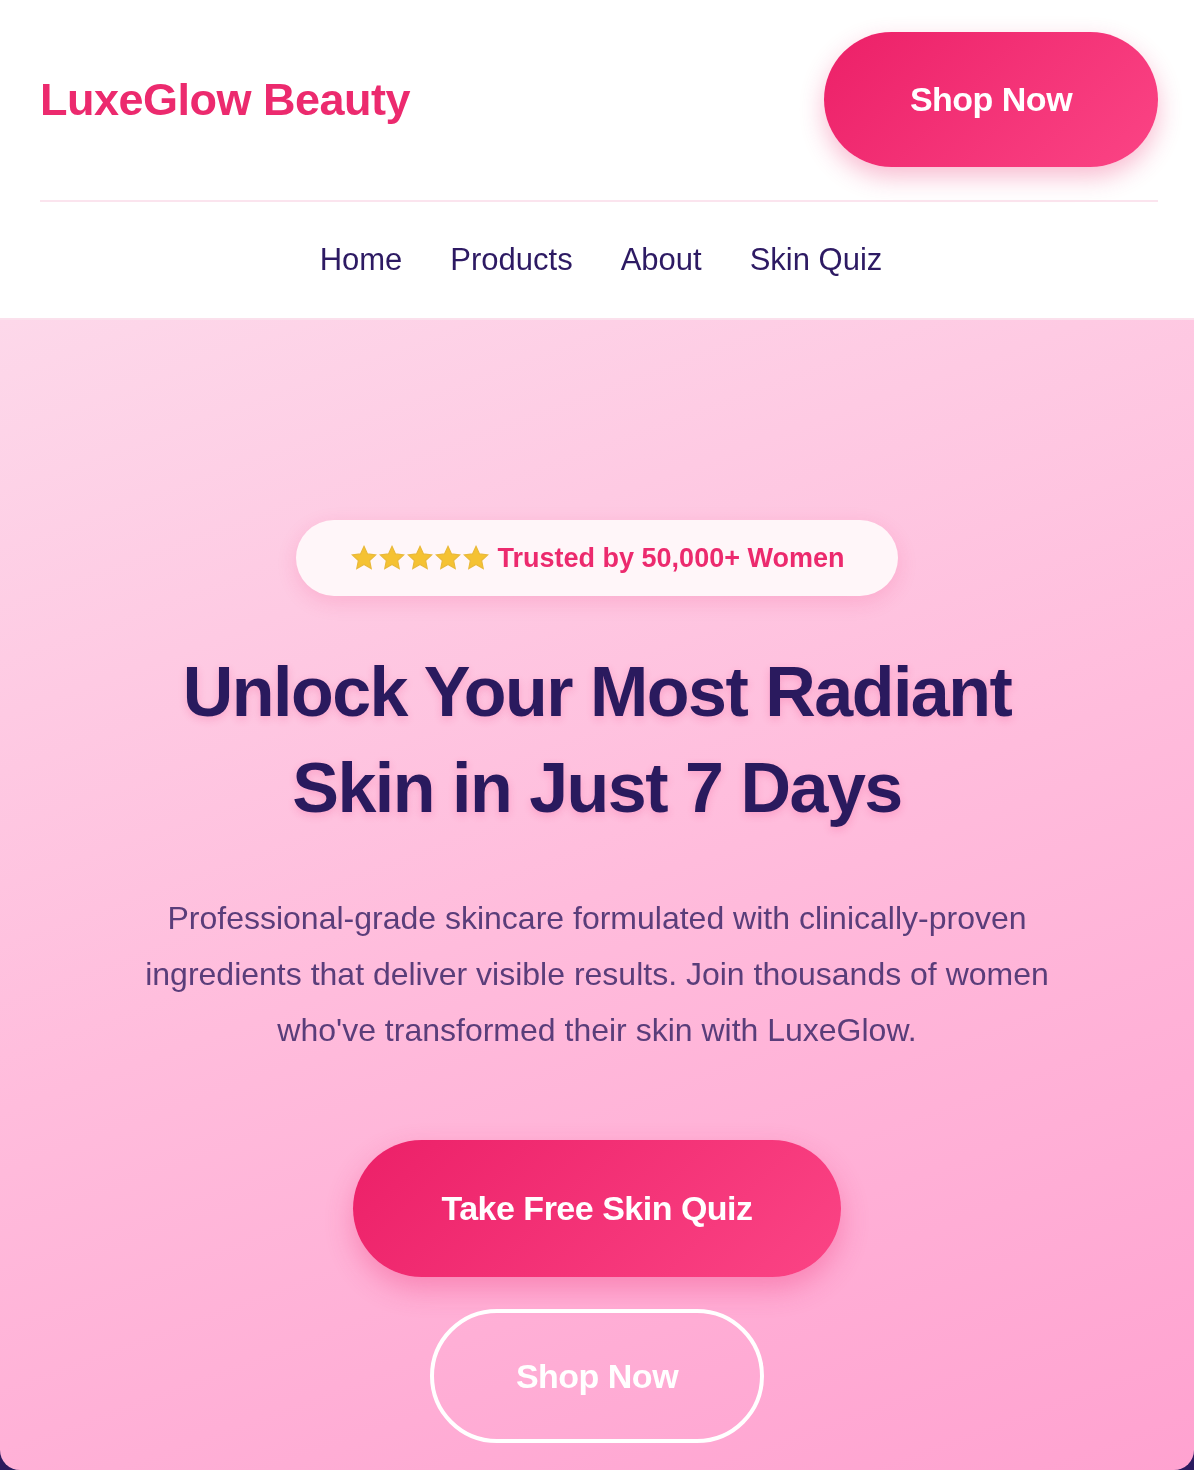 Image resolution: width=1194 pixels, height=1470 pixels. What do you see at coordinates (671, 558) in the screenshot?
I see `badge-text: Trusted by 50,000+ Women` at bounding box center [671, 558].